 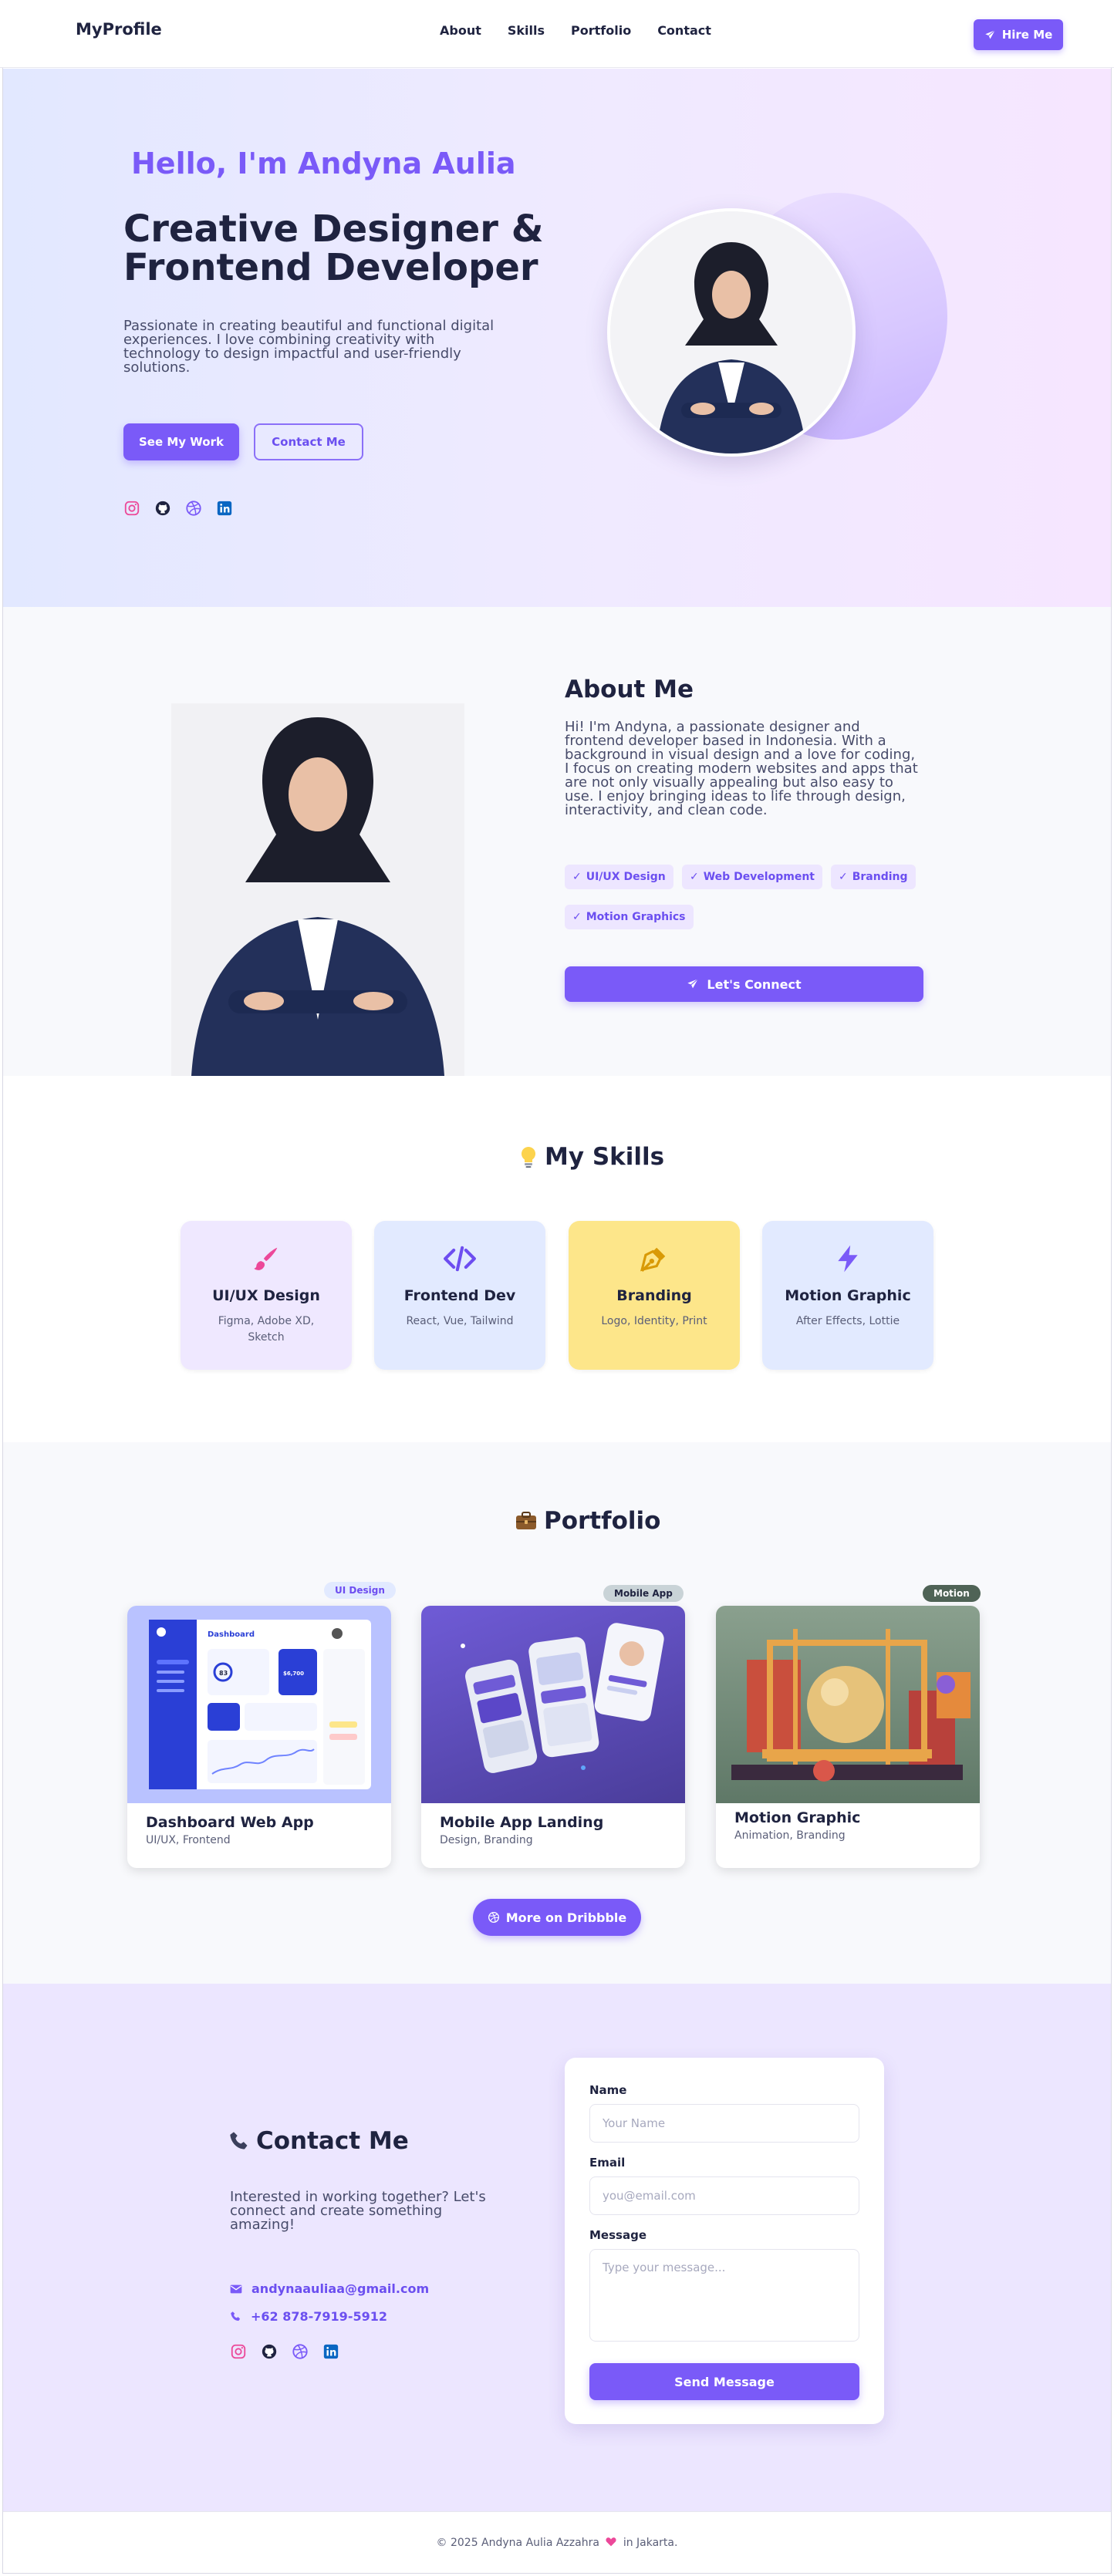 What do you see at coordinates (607, 2163) in the screenshot?
I see `email-label: Email` at bounding box center [607, 2163].